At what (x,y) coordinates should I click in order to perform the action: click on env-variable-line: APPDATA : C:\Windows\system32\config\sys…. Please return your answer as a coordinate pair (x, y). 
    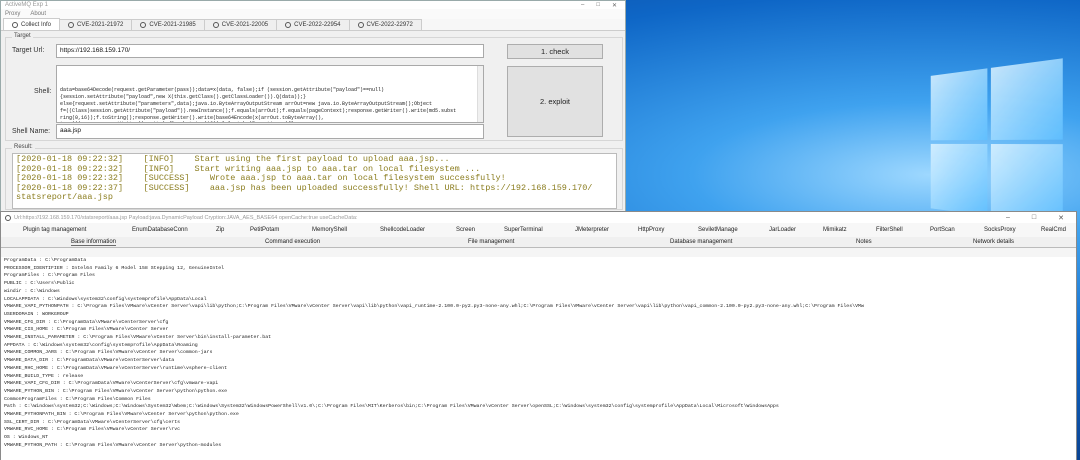
    Looking at the image, I should click on (101, 345).